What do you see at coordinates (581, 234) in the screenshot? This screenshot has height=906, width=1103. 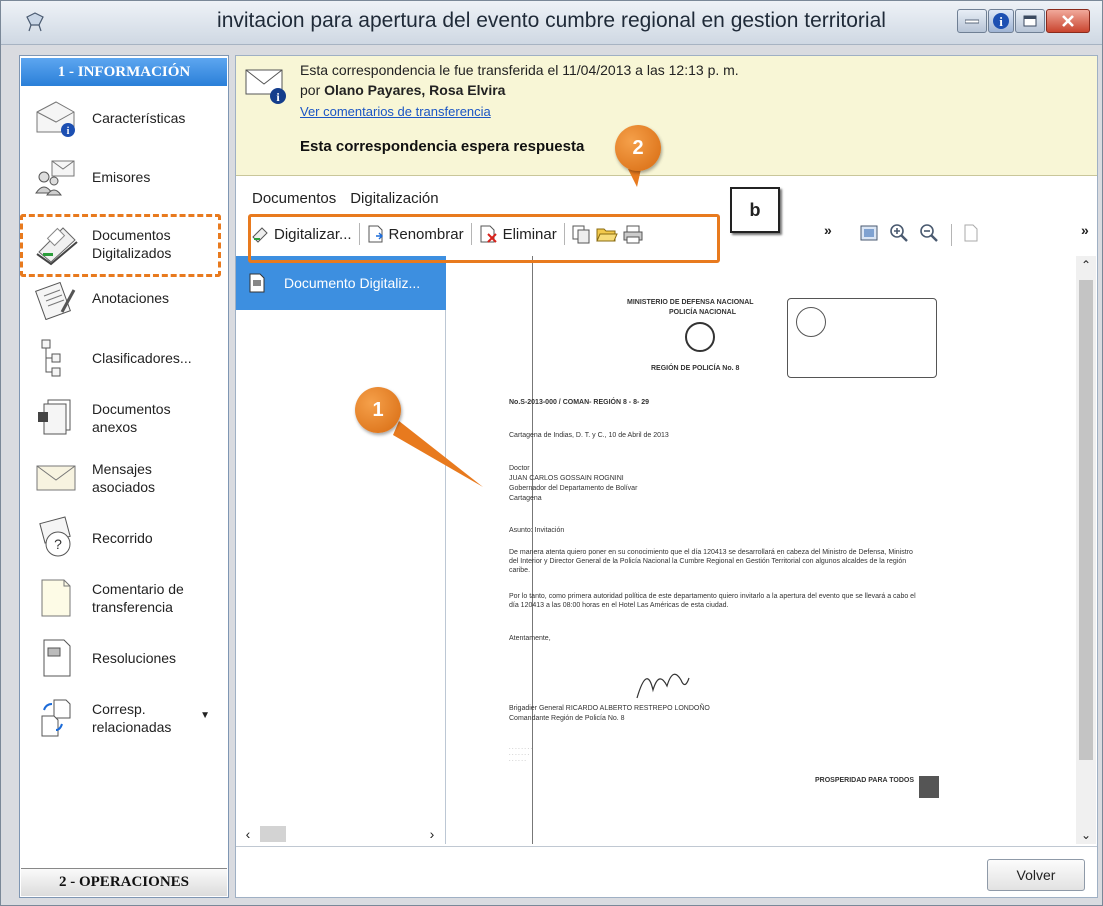 I see `copy-button` at bounding box center [581, 234].